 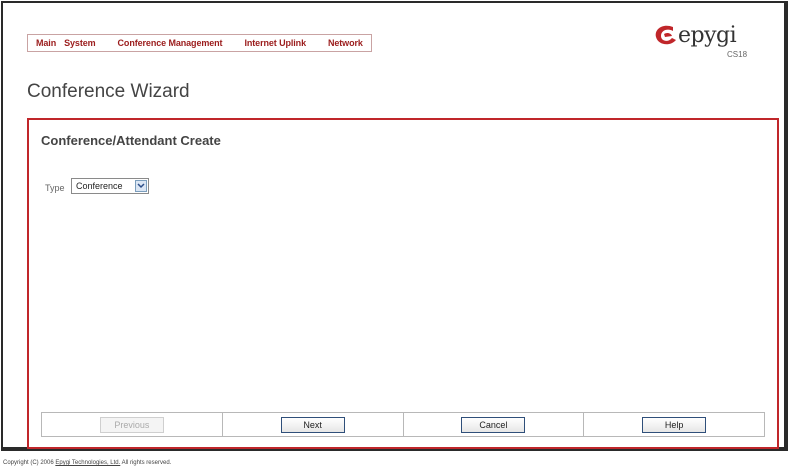 What do you see at coordinates (707, 35) in the screenshot?
I see `logo-brand-text: epygi` at bounding box center [707, 35].